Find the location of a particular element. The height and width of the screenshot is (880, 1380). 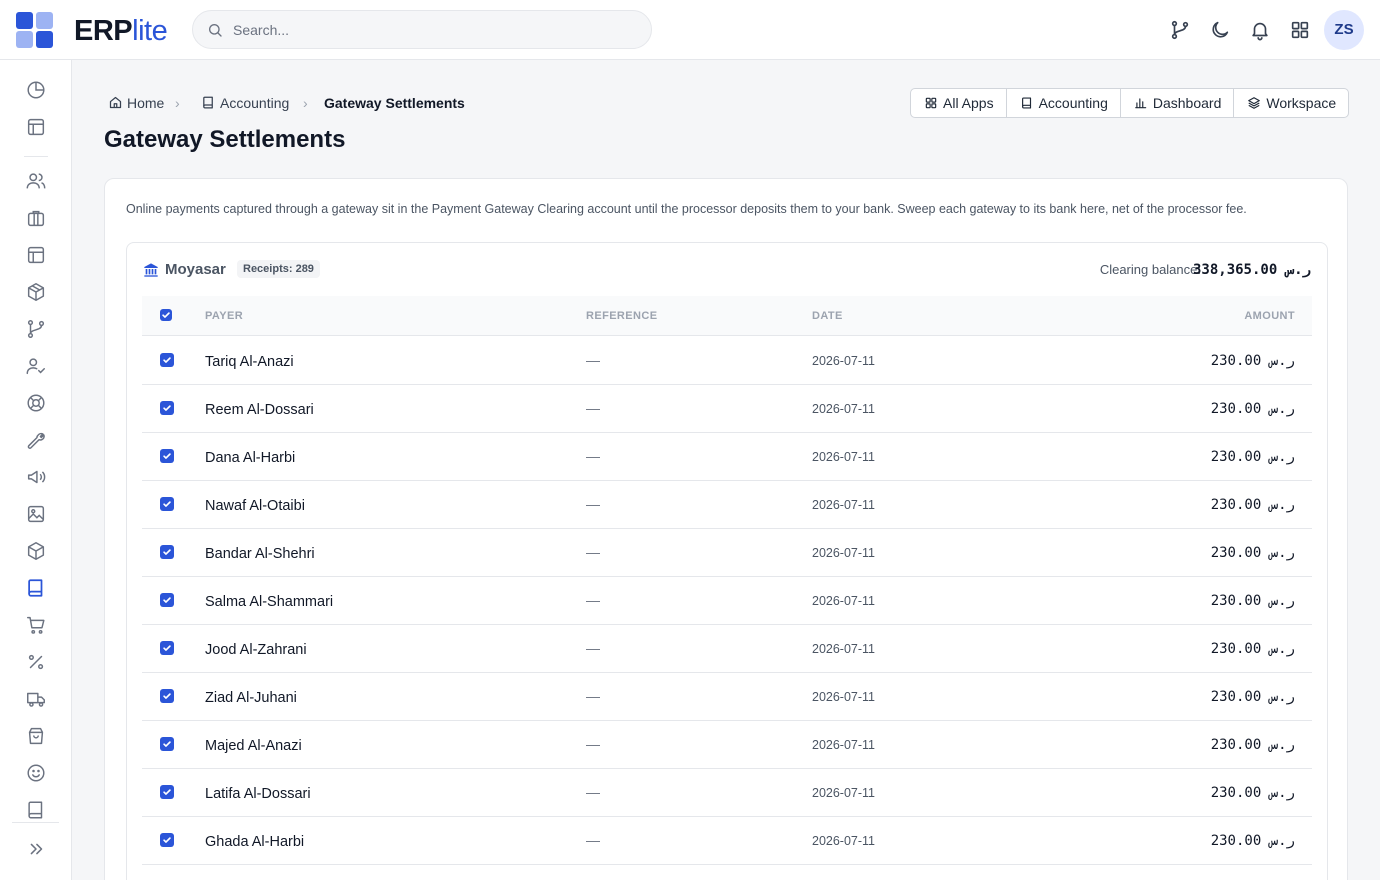

table-row: Jood Al-Zahrani — 2026-07-11 230.00 ر.س is located at coordinates (727, 649).